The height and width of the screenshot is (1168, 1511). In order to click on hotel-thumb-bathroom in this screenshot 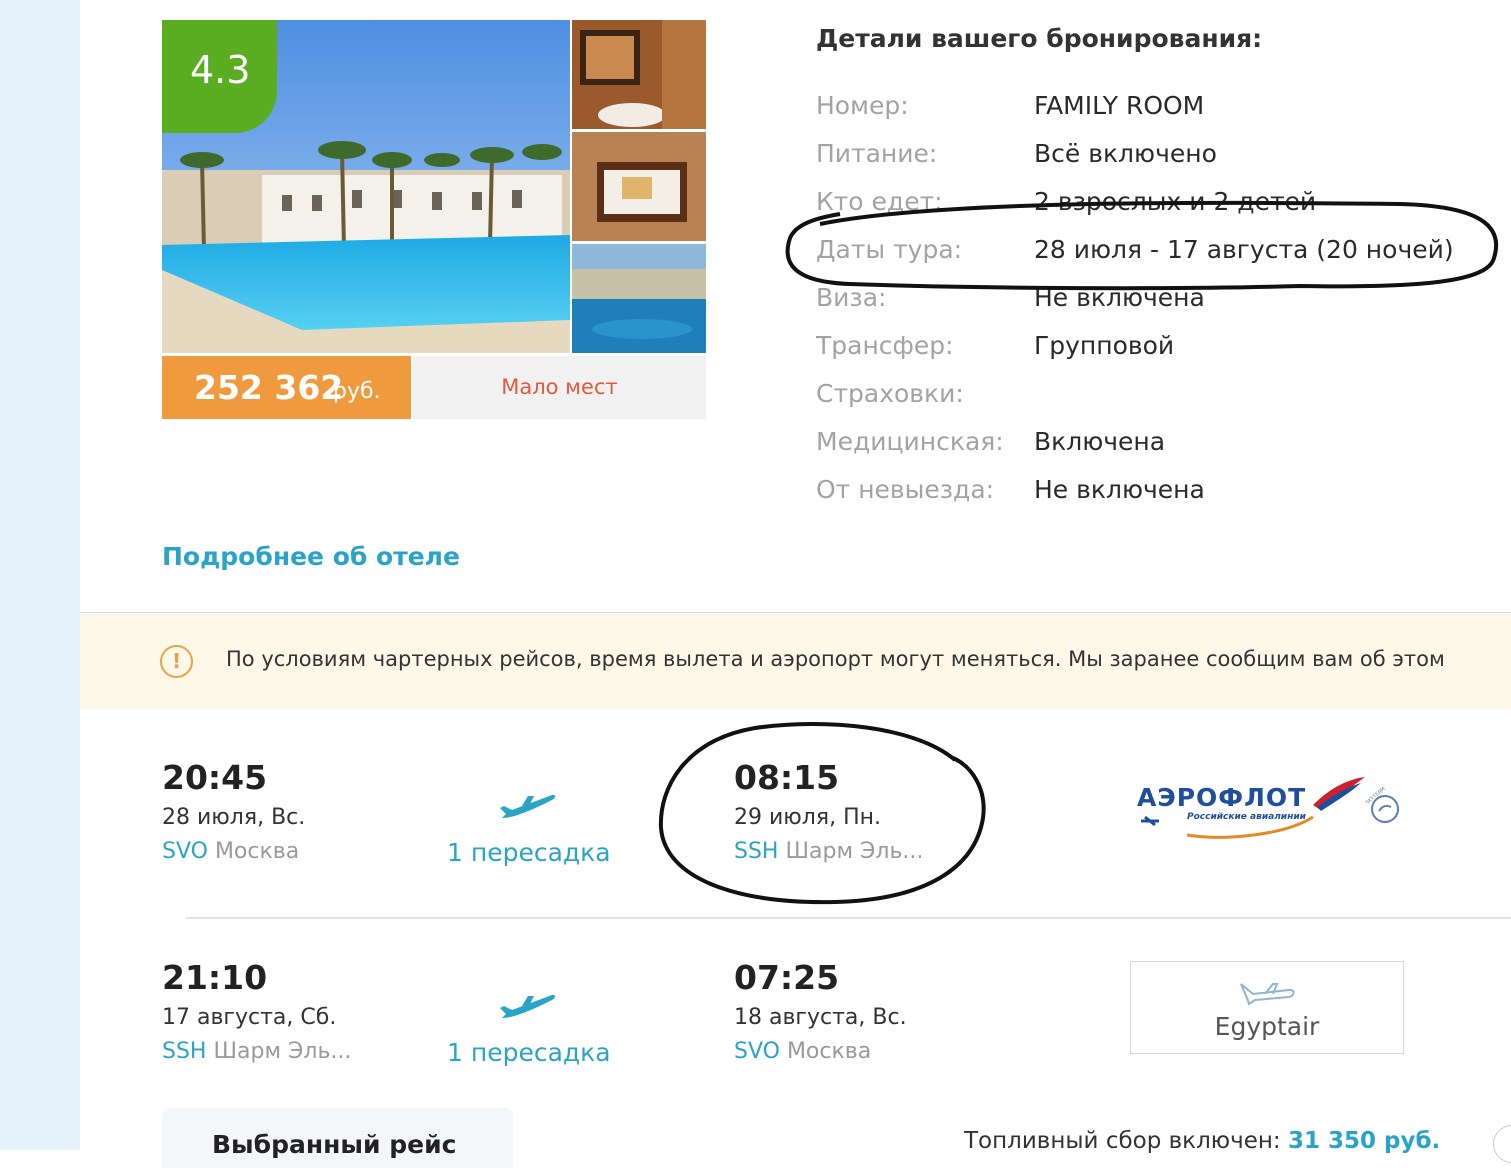, I will do `click(639, 74)`.